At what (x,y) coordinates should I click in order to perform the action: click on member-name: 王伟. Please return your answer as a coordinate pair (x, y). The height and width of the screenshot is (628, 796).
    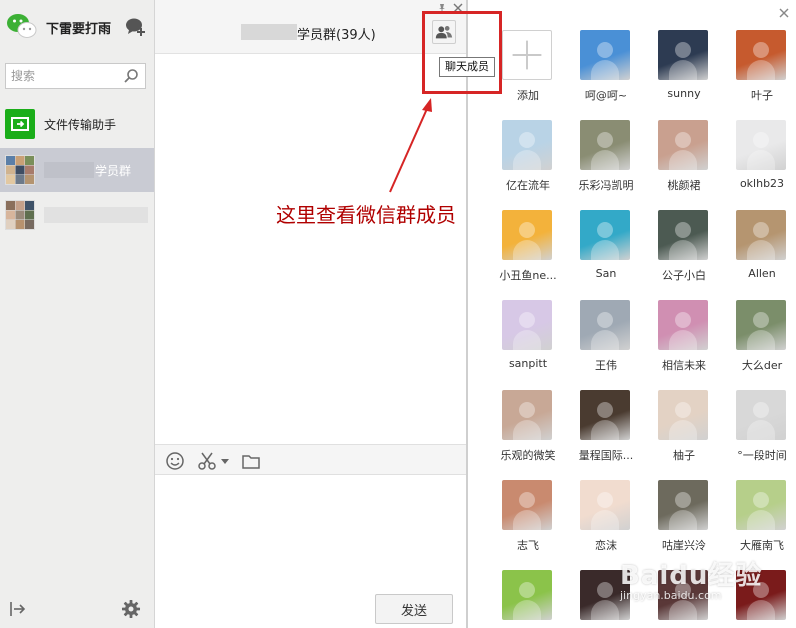
    Looking at the image, I should click on (606, 365).